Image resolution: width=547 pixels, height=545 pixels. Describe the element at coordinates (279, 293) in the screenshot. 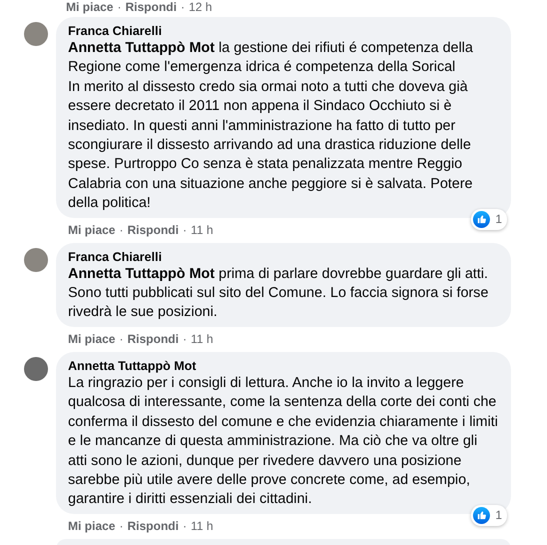

I see `comment-text: Annetta Tuttappò Mot prima di parlare dovrebbe guardare gli atti. Sono tutti pubblicati sul sito del Comune. Lo faccia signora si forse rivedrà le sue posizioni.` at that location.